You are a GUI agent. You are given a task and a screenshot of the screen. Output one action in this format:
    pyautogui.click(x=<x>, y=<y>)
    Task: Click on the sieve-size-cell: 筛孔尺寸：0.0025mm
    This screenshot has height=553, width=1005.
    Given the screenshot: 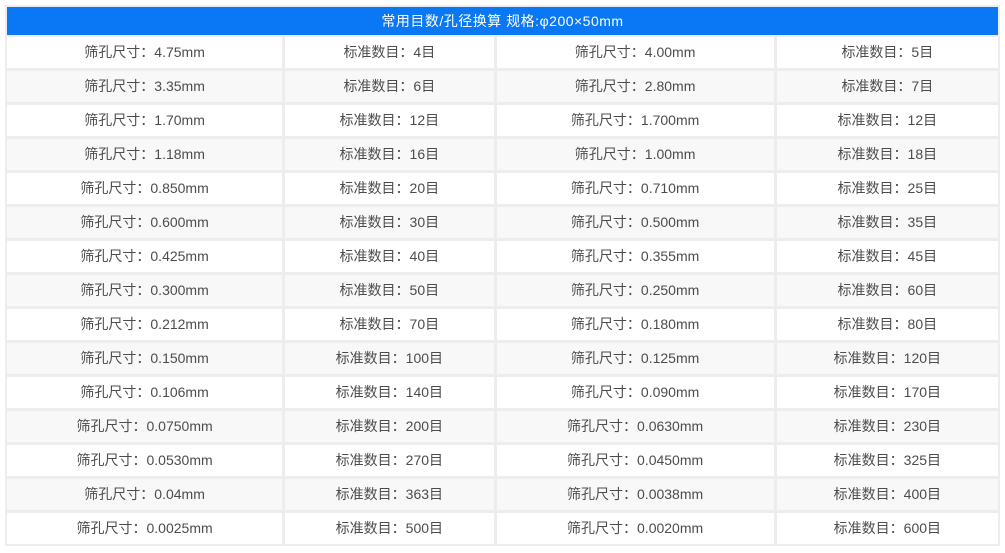 What is the action you would take?
    pyautogui.click(x=145, y=528)
    